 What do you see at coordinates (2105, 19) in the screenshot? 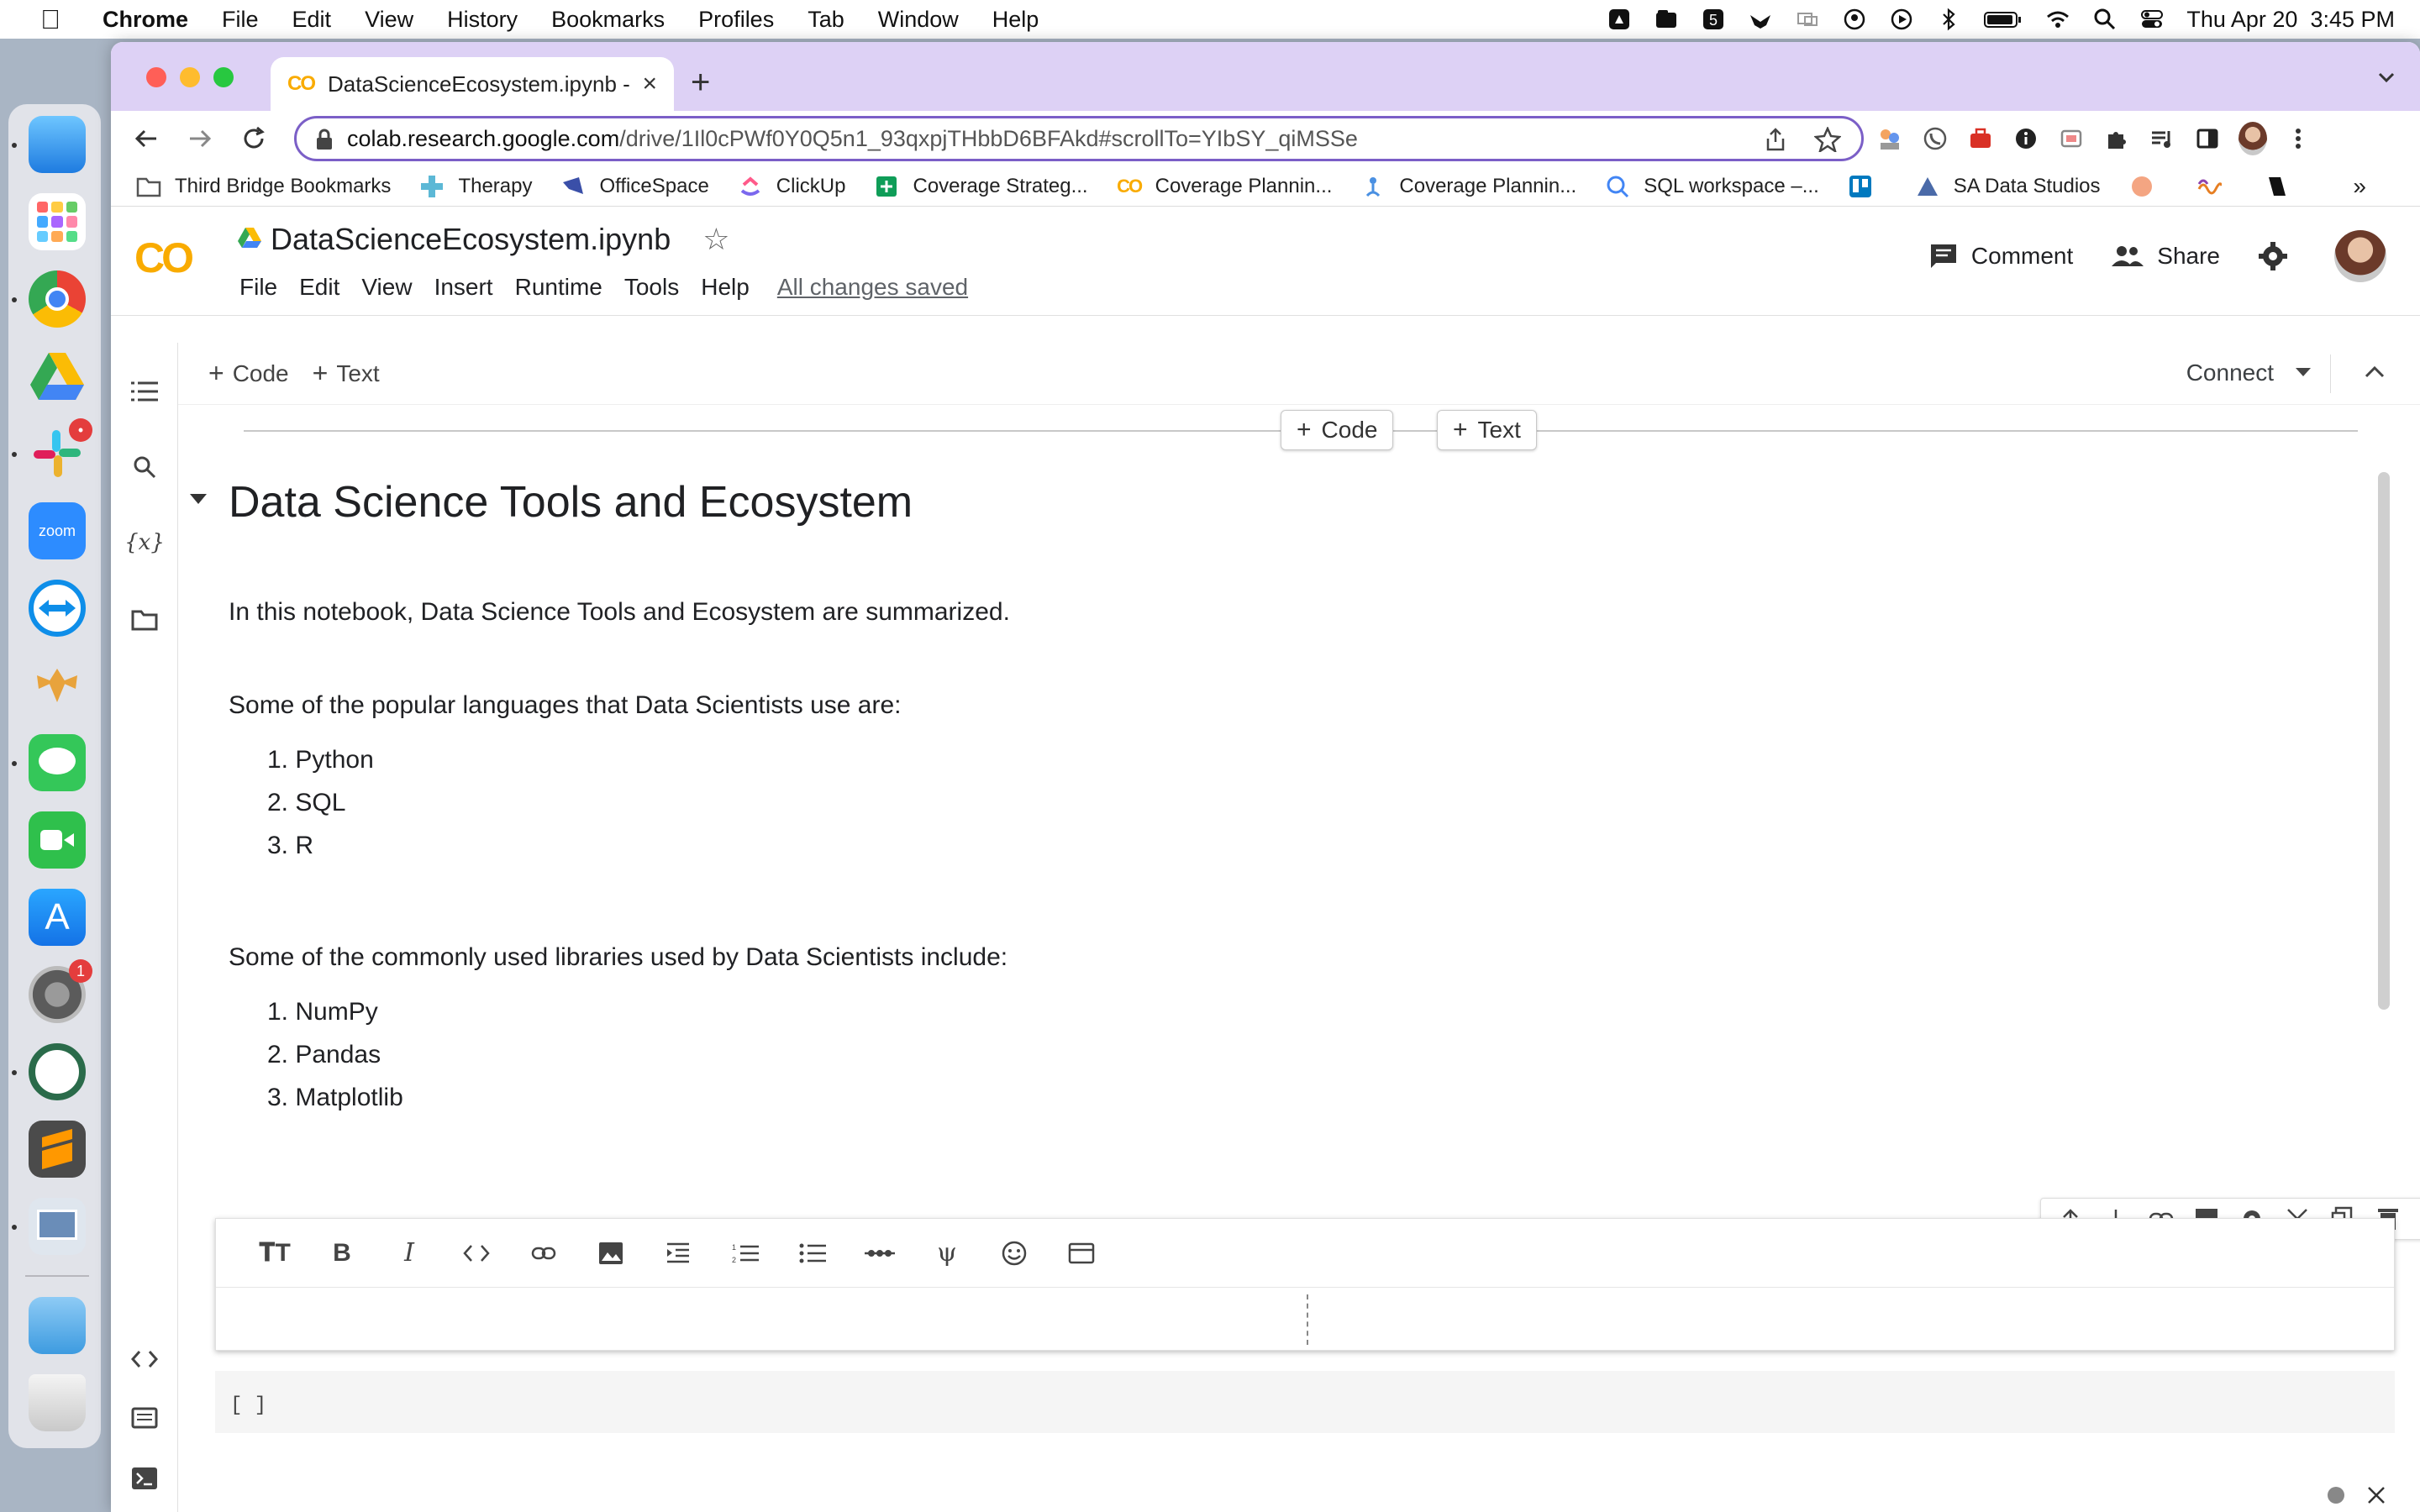
I see `spotlight-search-icon` at bounding box center [2105, 19].